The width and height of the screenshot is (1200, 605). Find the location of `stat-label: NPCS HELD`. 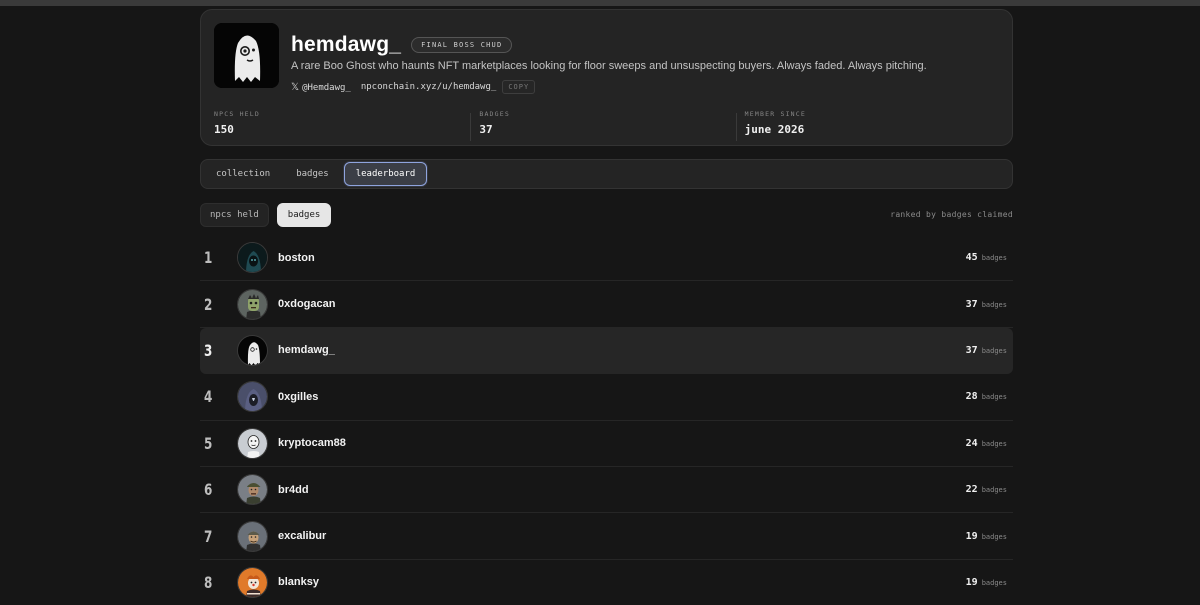

stat-label: NPCS HELD is located at coordinates (237, 114).